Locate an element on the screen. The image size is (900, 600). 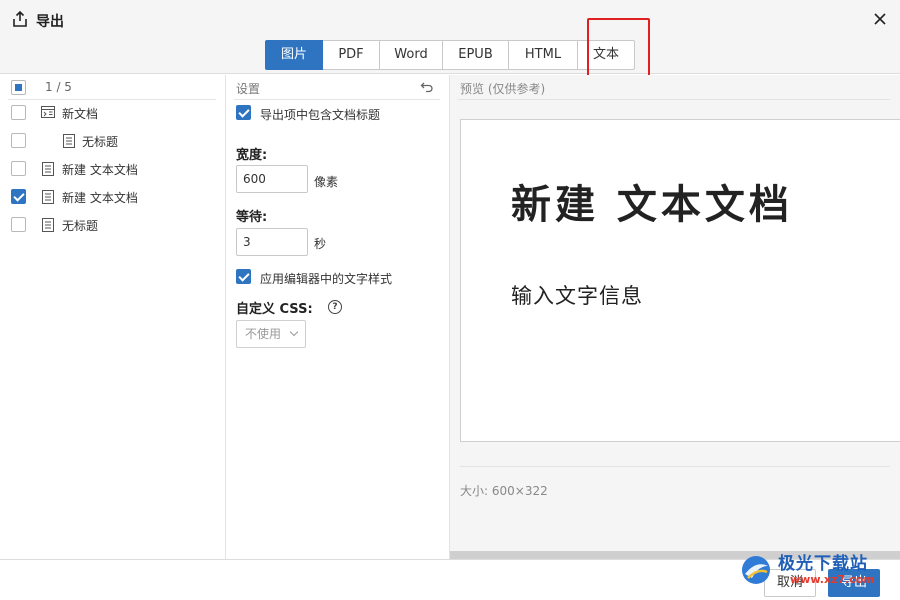
apply-styles-label: 应用编辑器中的文字样式 is located at coordinates (326, 279).